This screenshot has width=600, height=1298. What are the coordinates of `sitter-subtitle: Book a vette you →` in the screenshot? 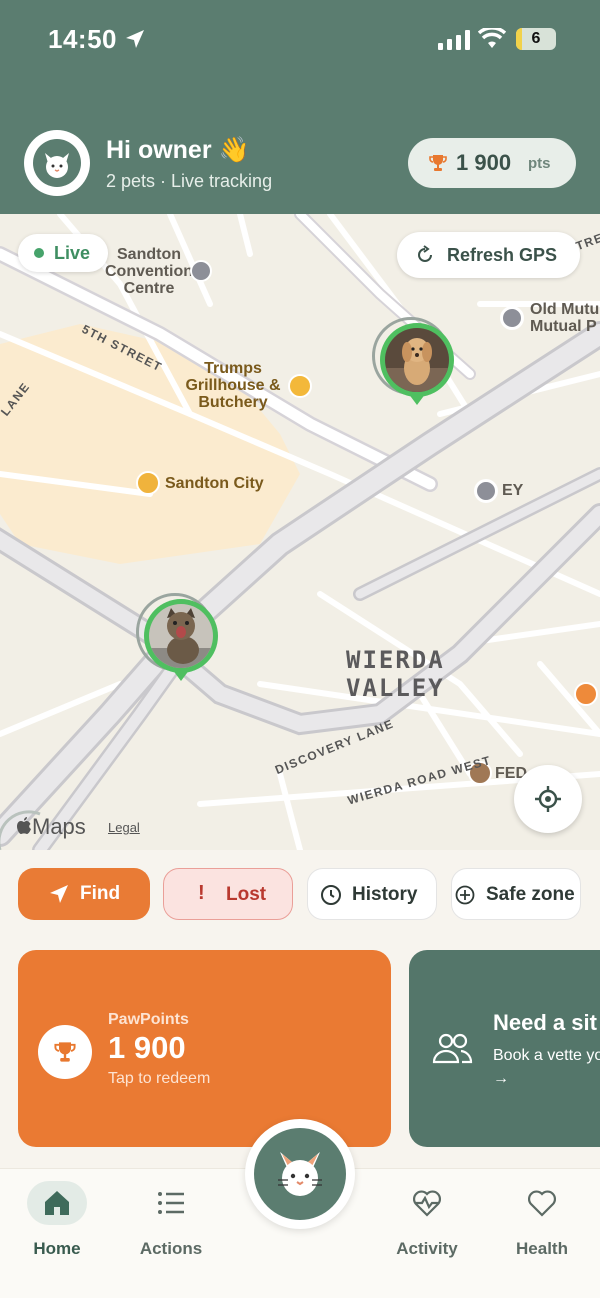 It's located at (546, 1067).